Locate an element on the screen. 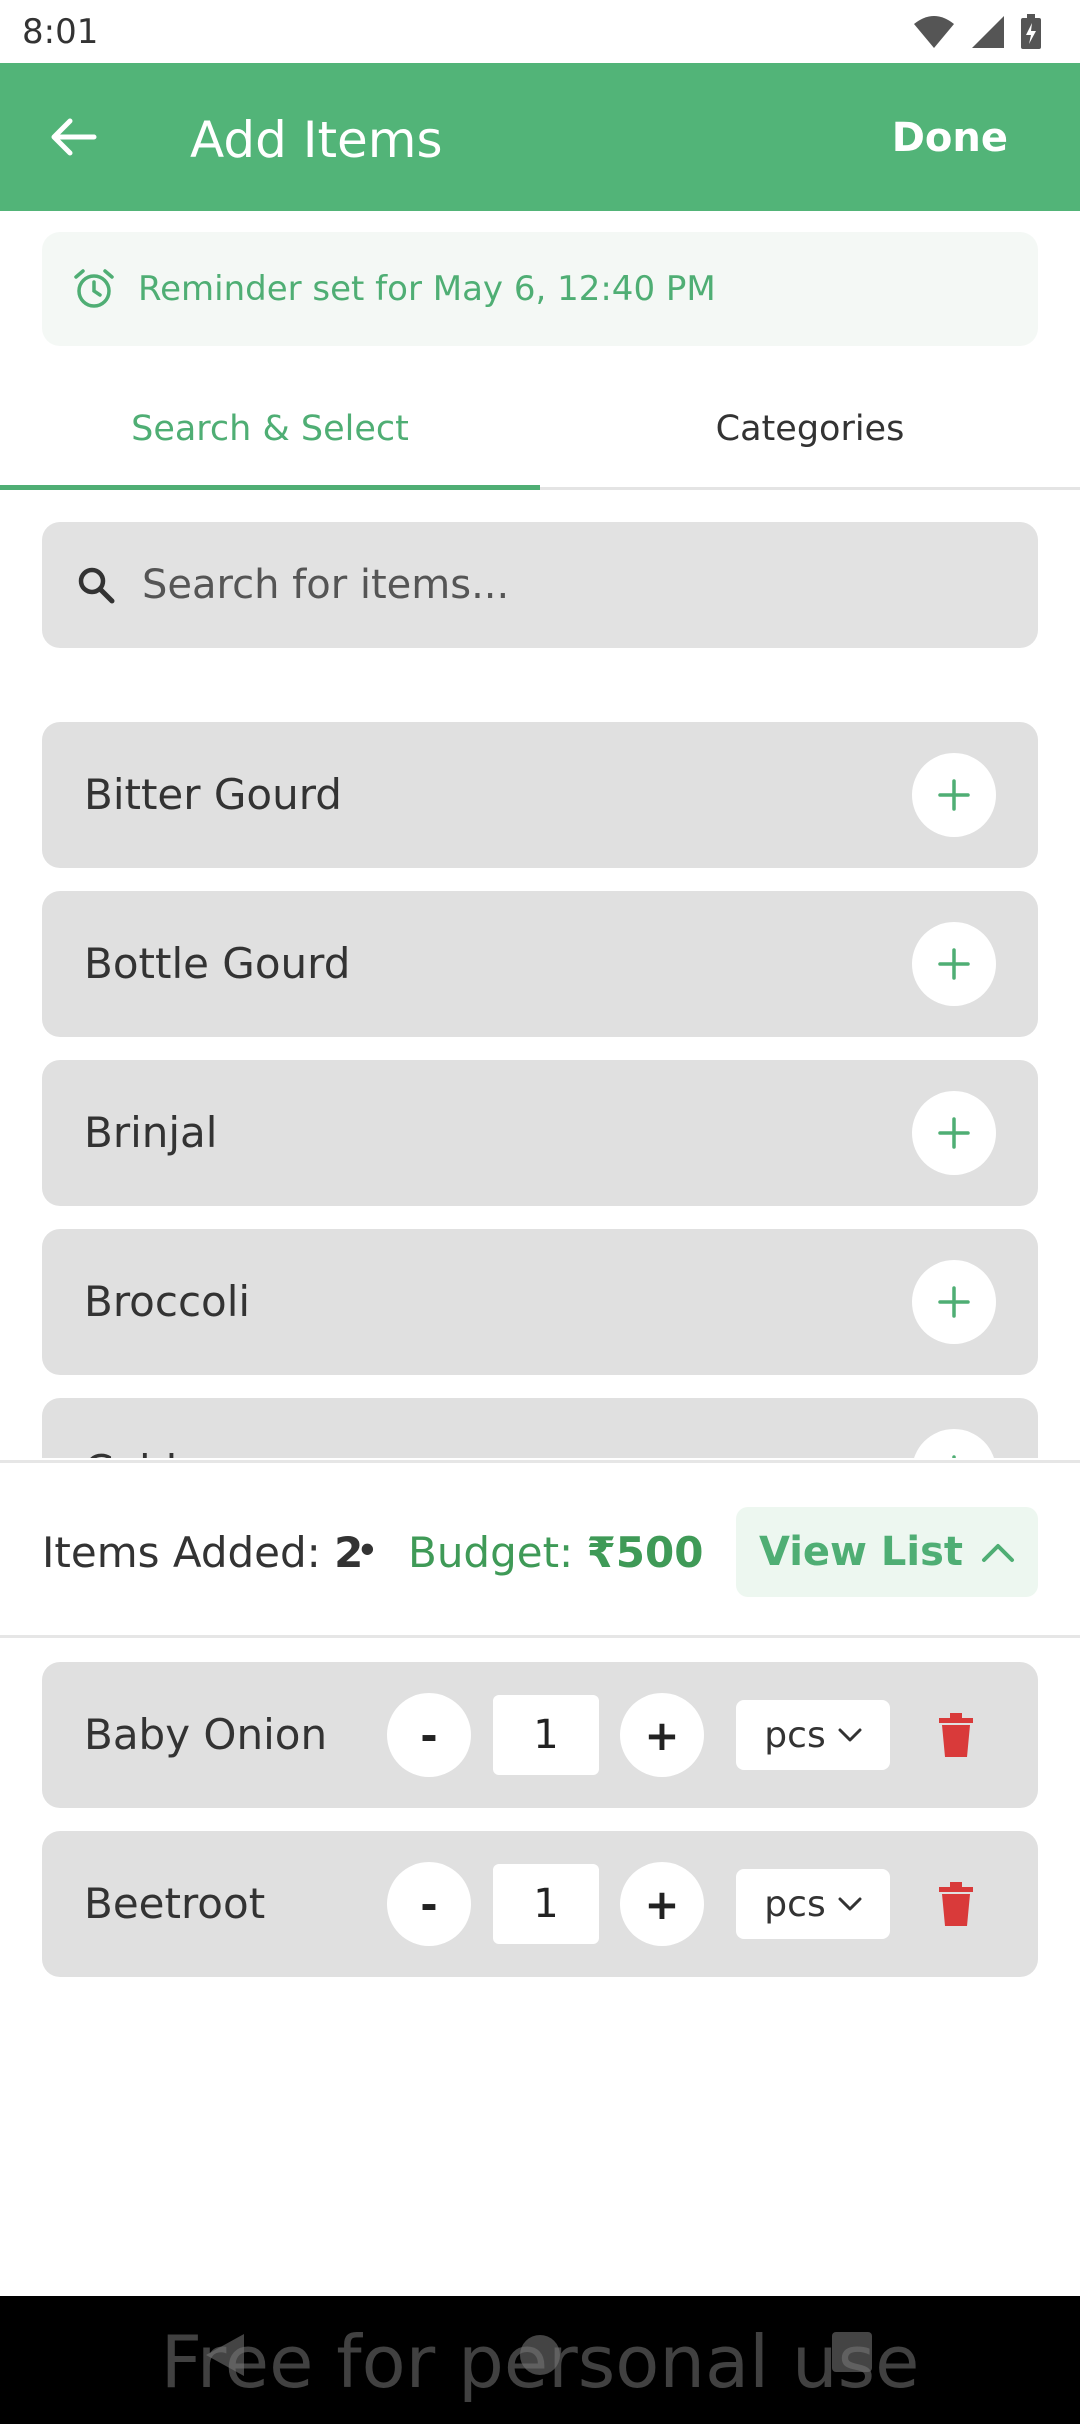  selected-item-name: Baby Onion is located at coordinates (206, 1734).